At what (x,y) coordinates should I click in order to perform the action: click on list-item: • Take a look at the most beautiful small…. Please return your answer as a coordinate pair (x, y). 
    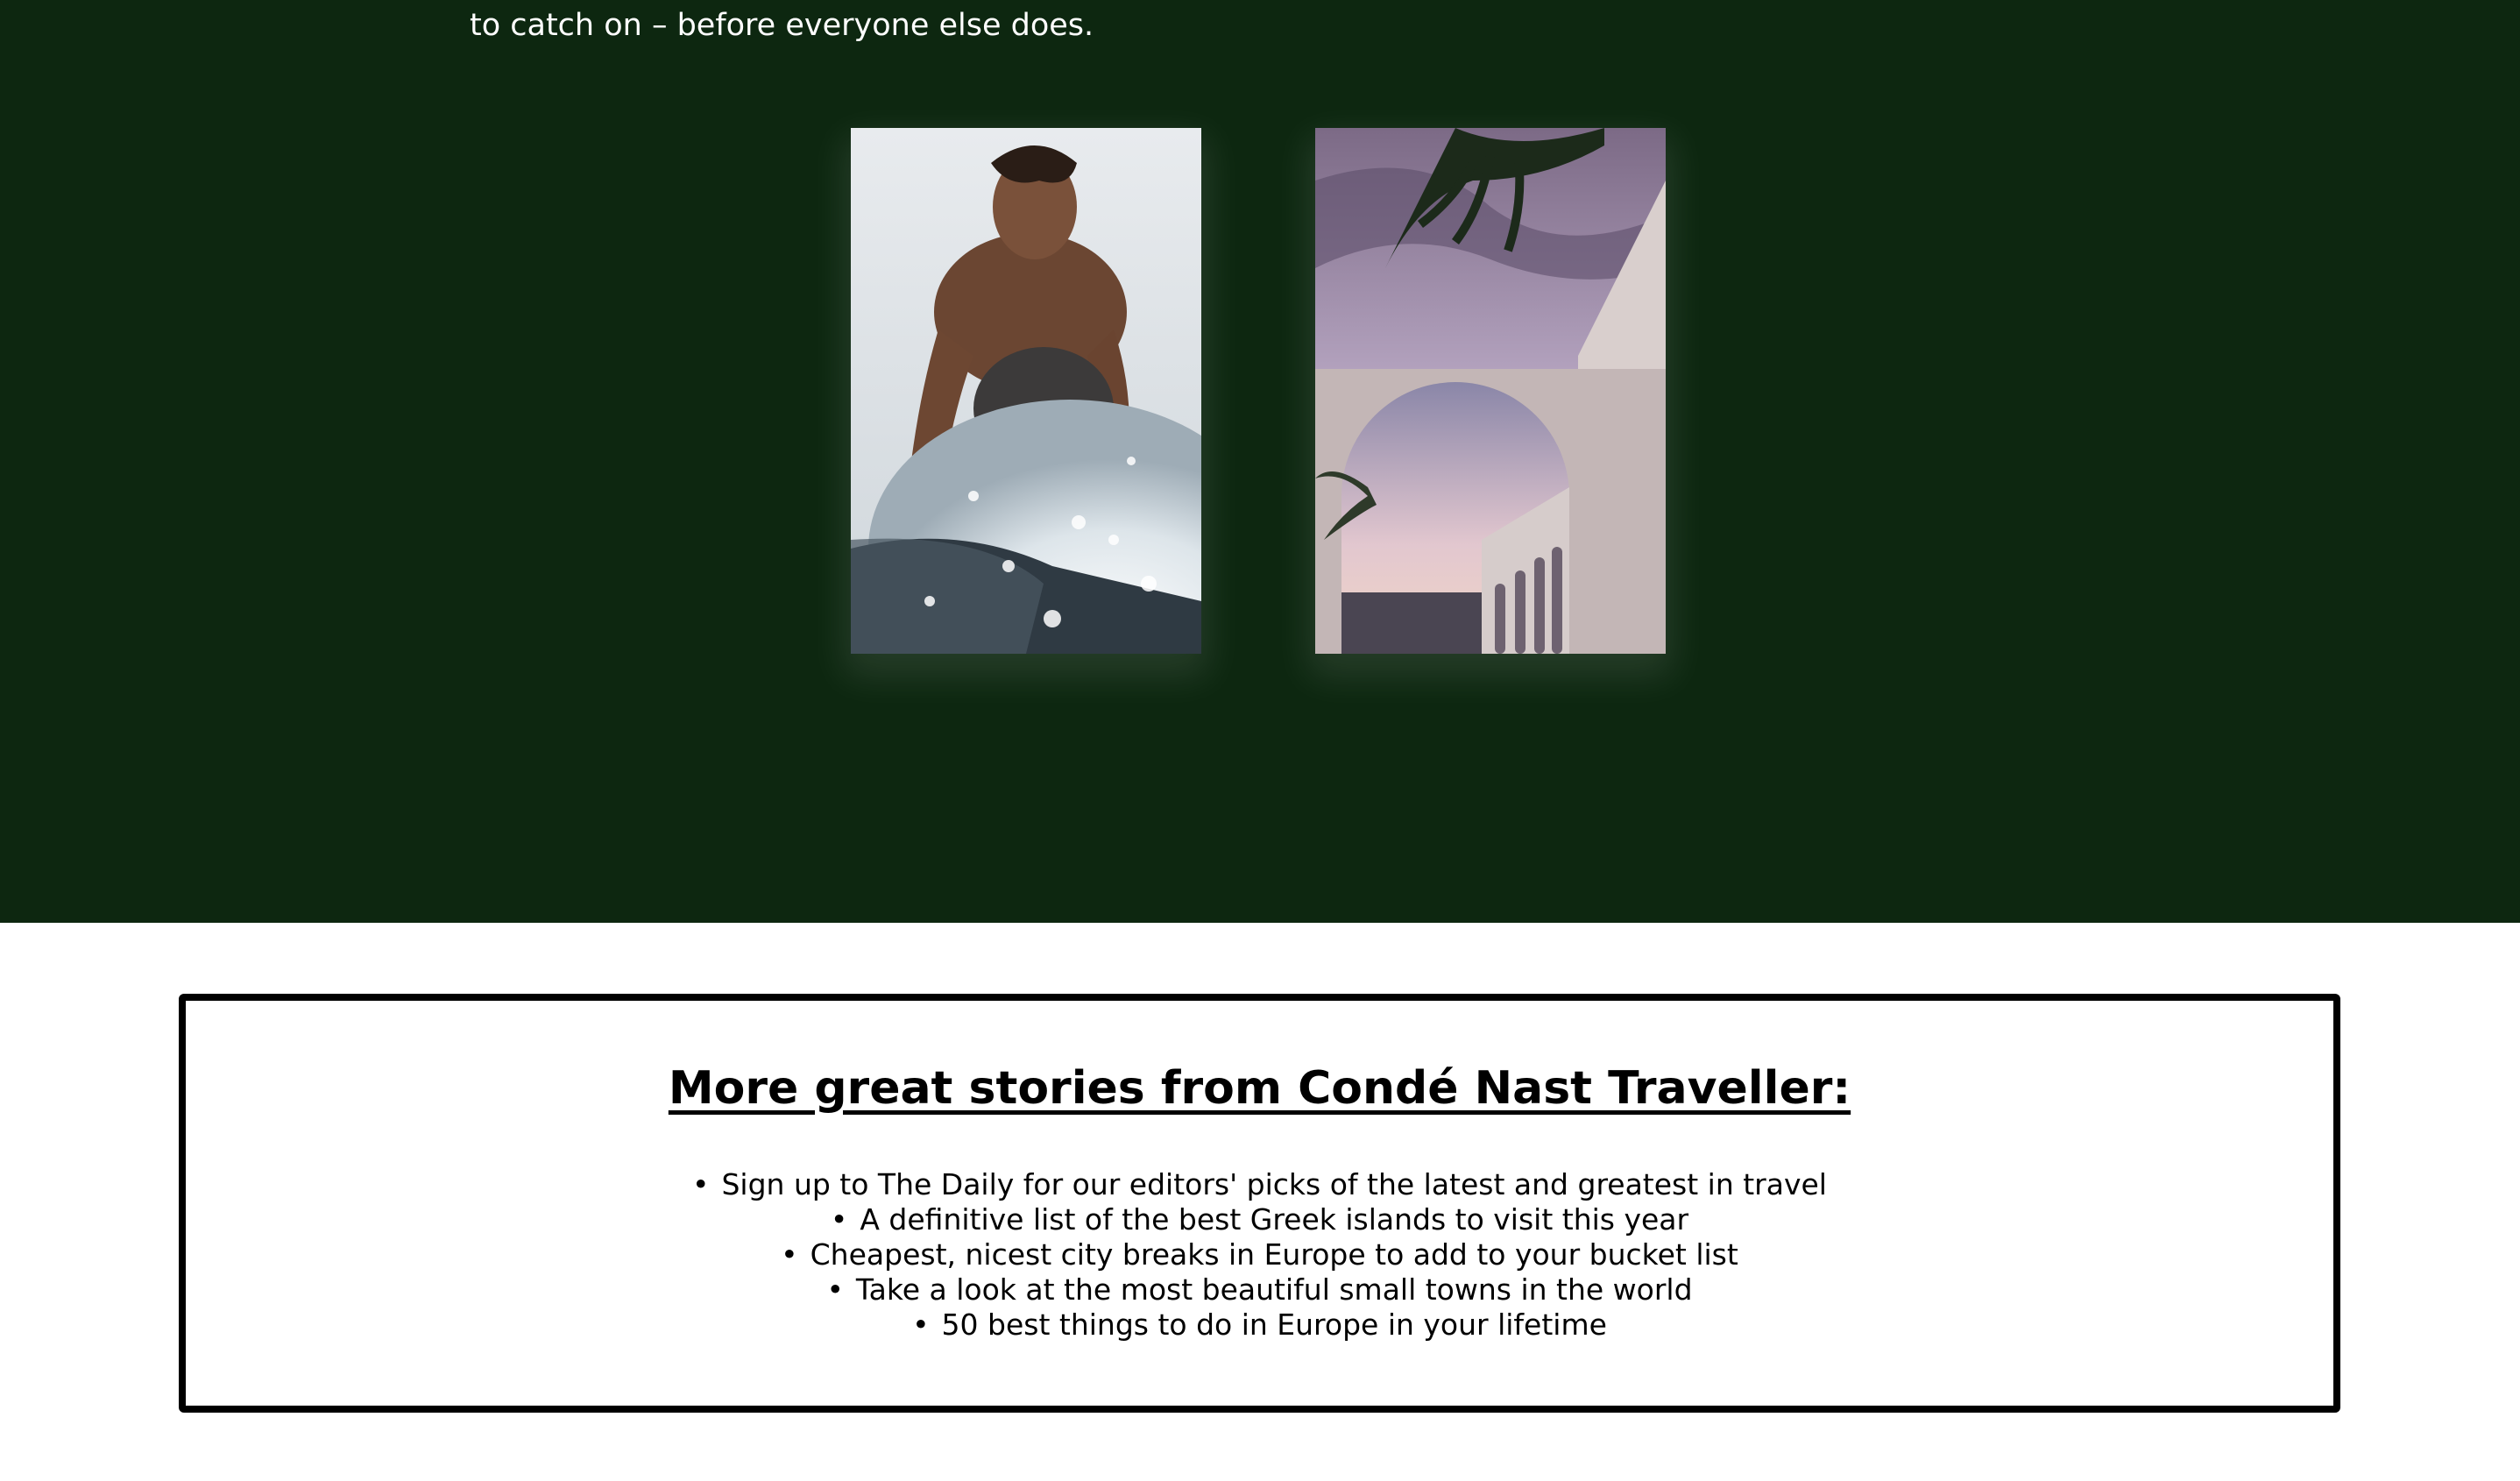
    Looking at the image, I should click on (1259, 1289).